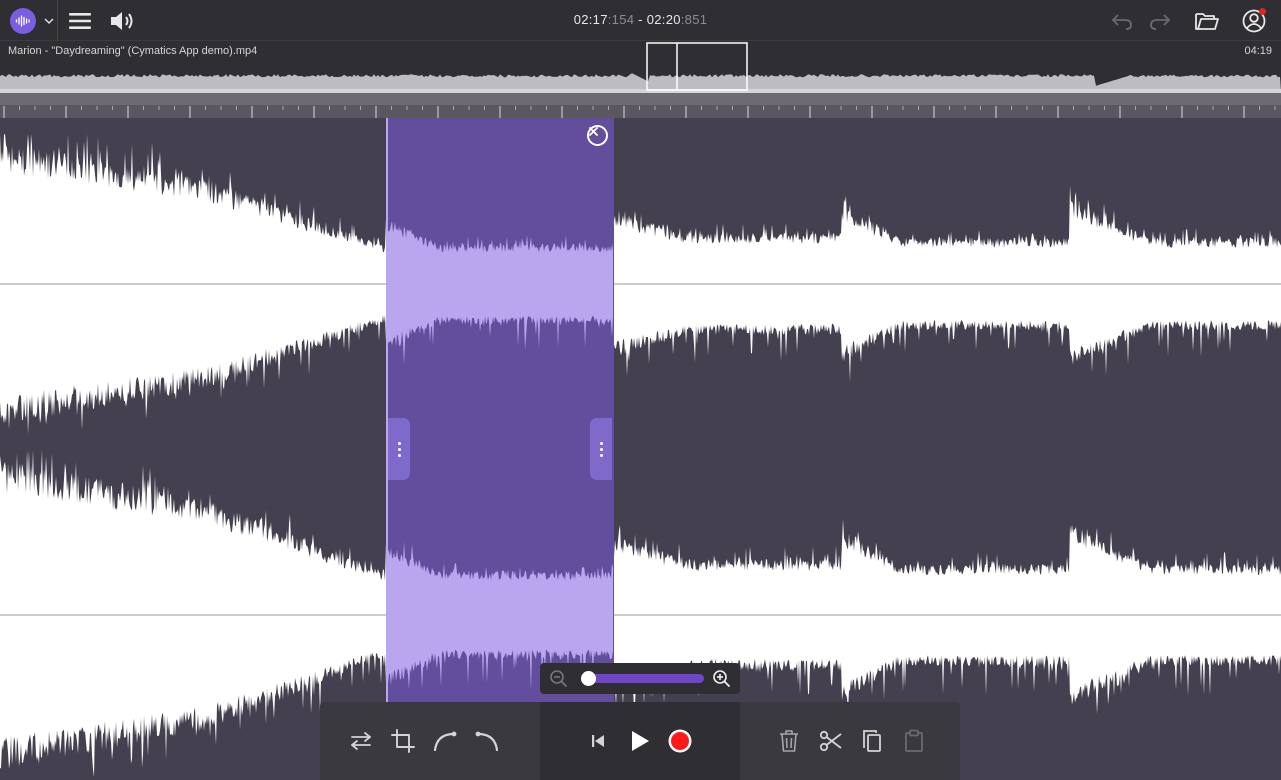 This screenshot has width=1281, height=780. What do you see at coordinates (872, 741) in the screenshot?
I see `copy-icon` at bounding box center [872, 741].